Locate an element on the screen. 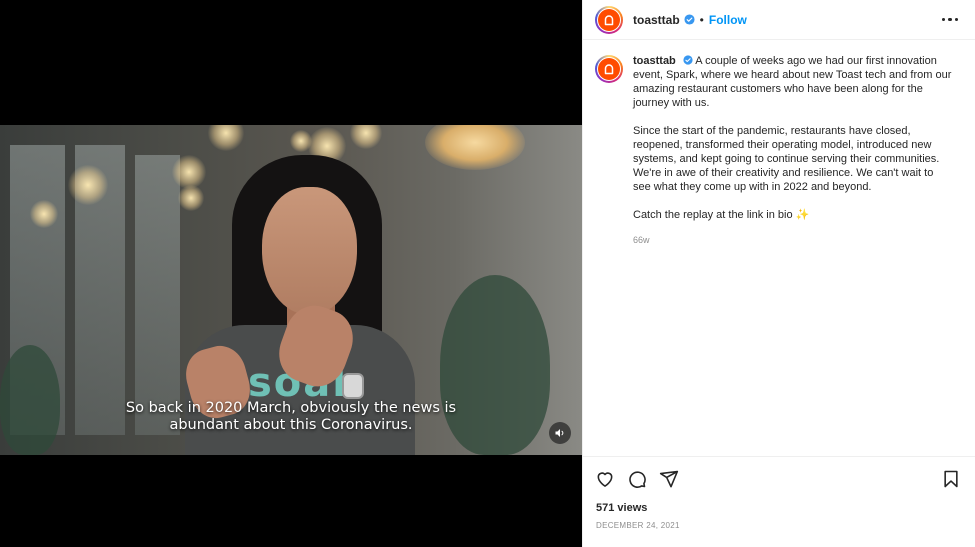  avatar is located at coordinates (609, 19).